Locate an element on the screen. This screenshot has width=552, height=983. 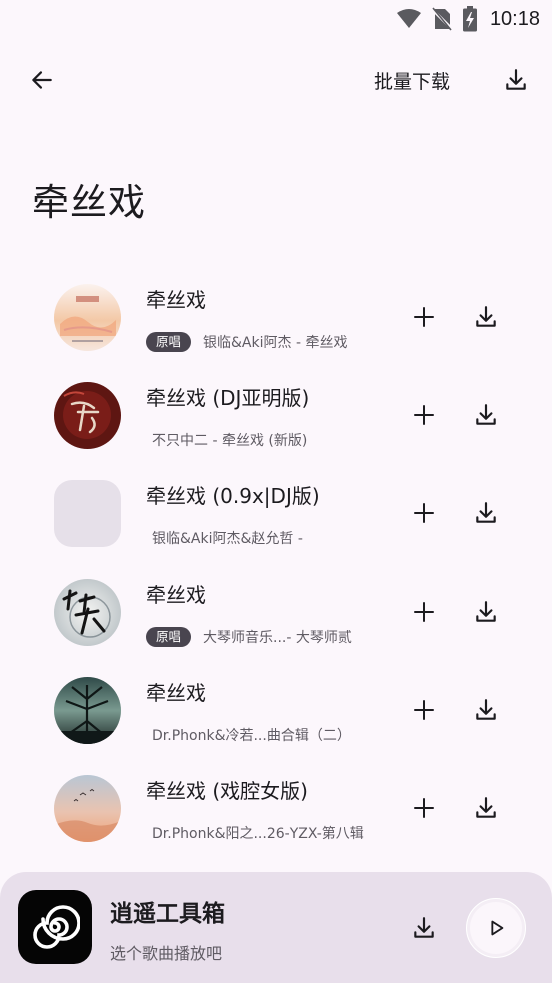
mini-player: 逍遥工具箱 选个歌曲播放吧 is located at coordinates (276, 927).